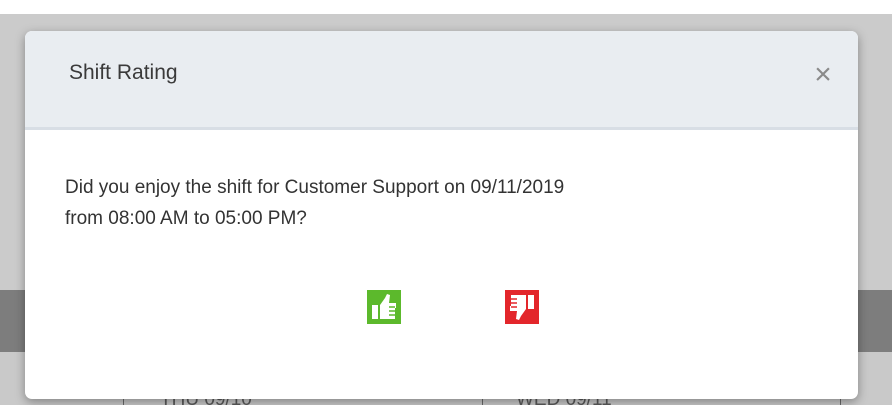  Describe the element at coordinates (823, 75) in the screenshot. I see `close-button: ×` at that location.